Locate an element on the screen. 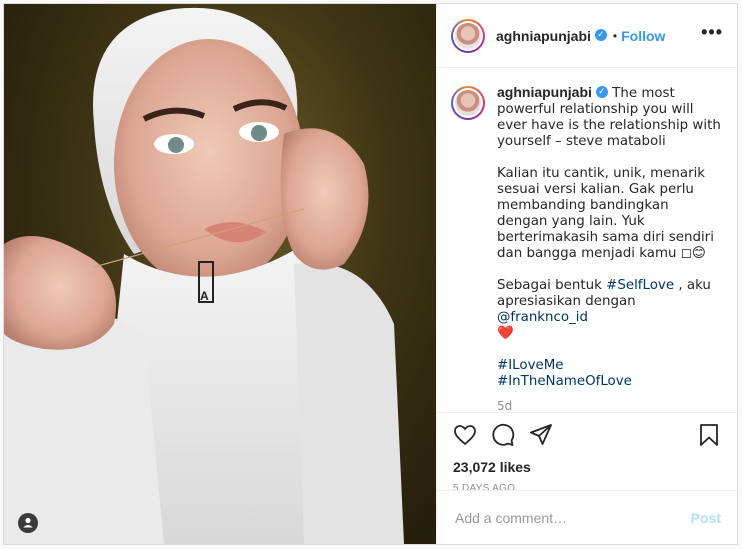 This screenshot has height=549, width=742. comment-input is located at coordinates (572, 517).